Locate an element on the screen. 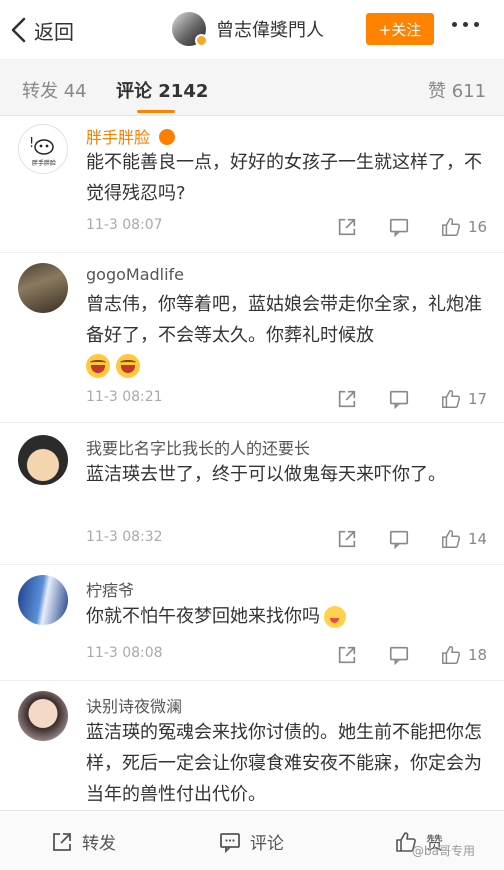 The width and height of the screenshot is (504, 870). comment-meta: 11-3 08:32 14 is located at coordinates (288, 539).